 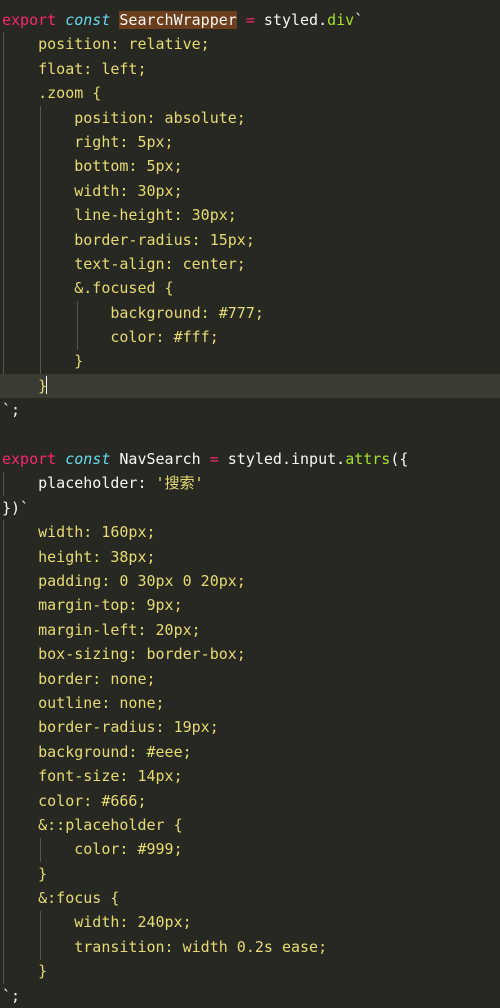 I want to click on code-line: height: 38px;, so click(x=250, y=557).